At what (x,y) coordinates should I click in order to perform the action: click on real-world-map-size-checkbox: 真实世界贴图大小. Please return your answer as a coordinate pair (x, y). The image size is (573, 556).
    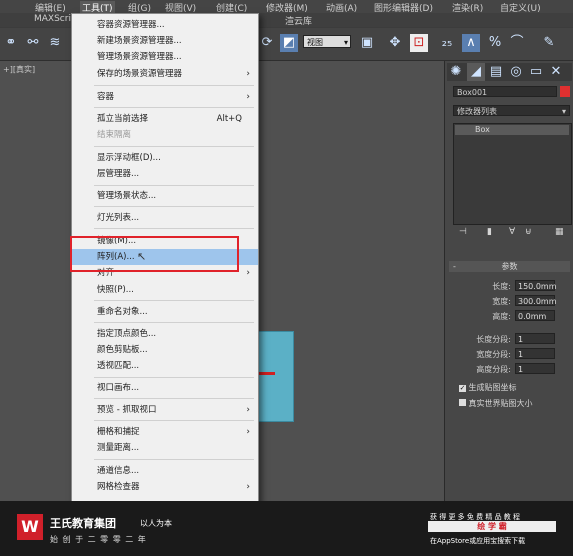
    Looking at the image, I should click on (516, 404).